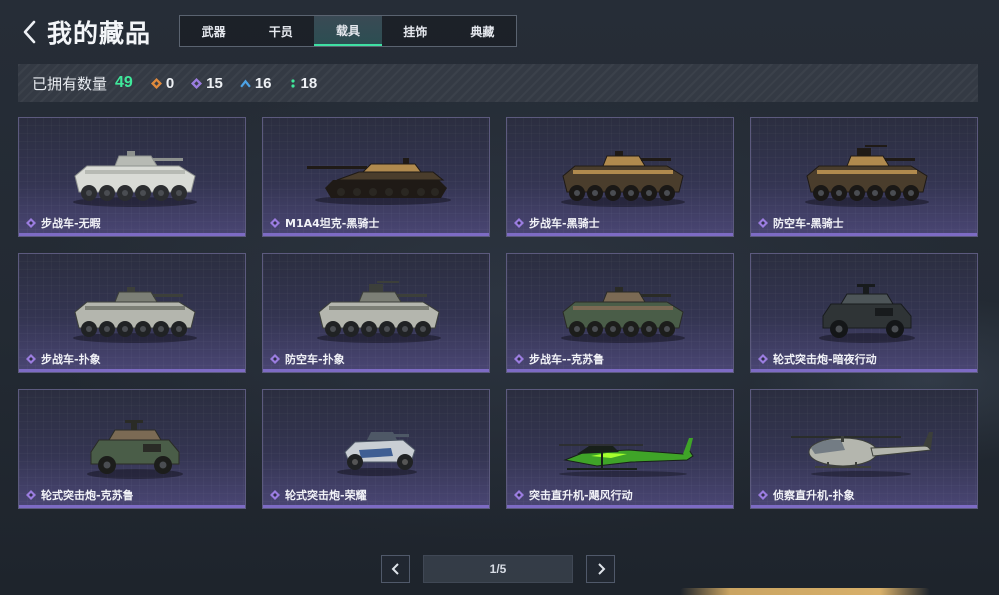  I want to click on vehicle-label: 步战车-扑象, so click(63, 359).